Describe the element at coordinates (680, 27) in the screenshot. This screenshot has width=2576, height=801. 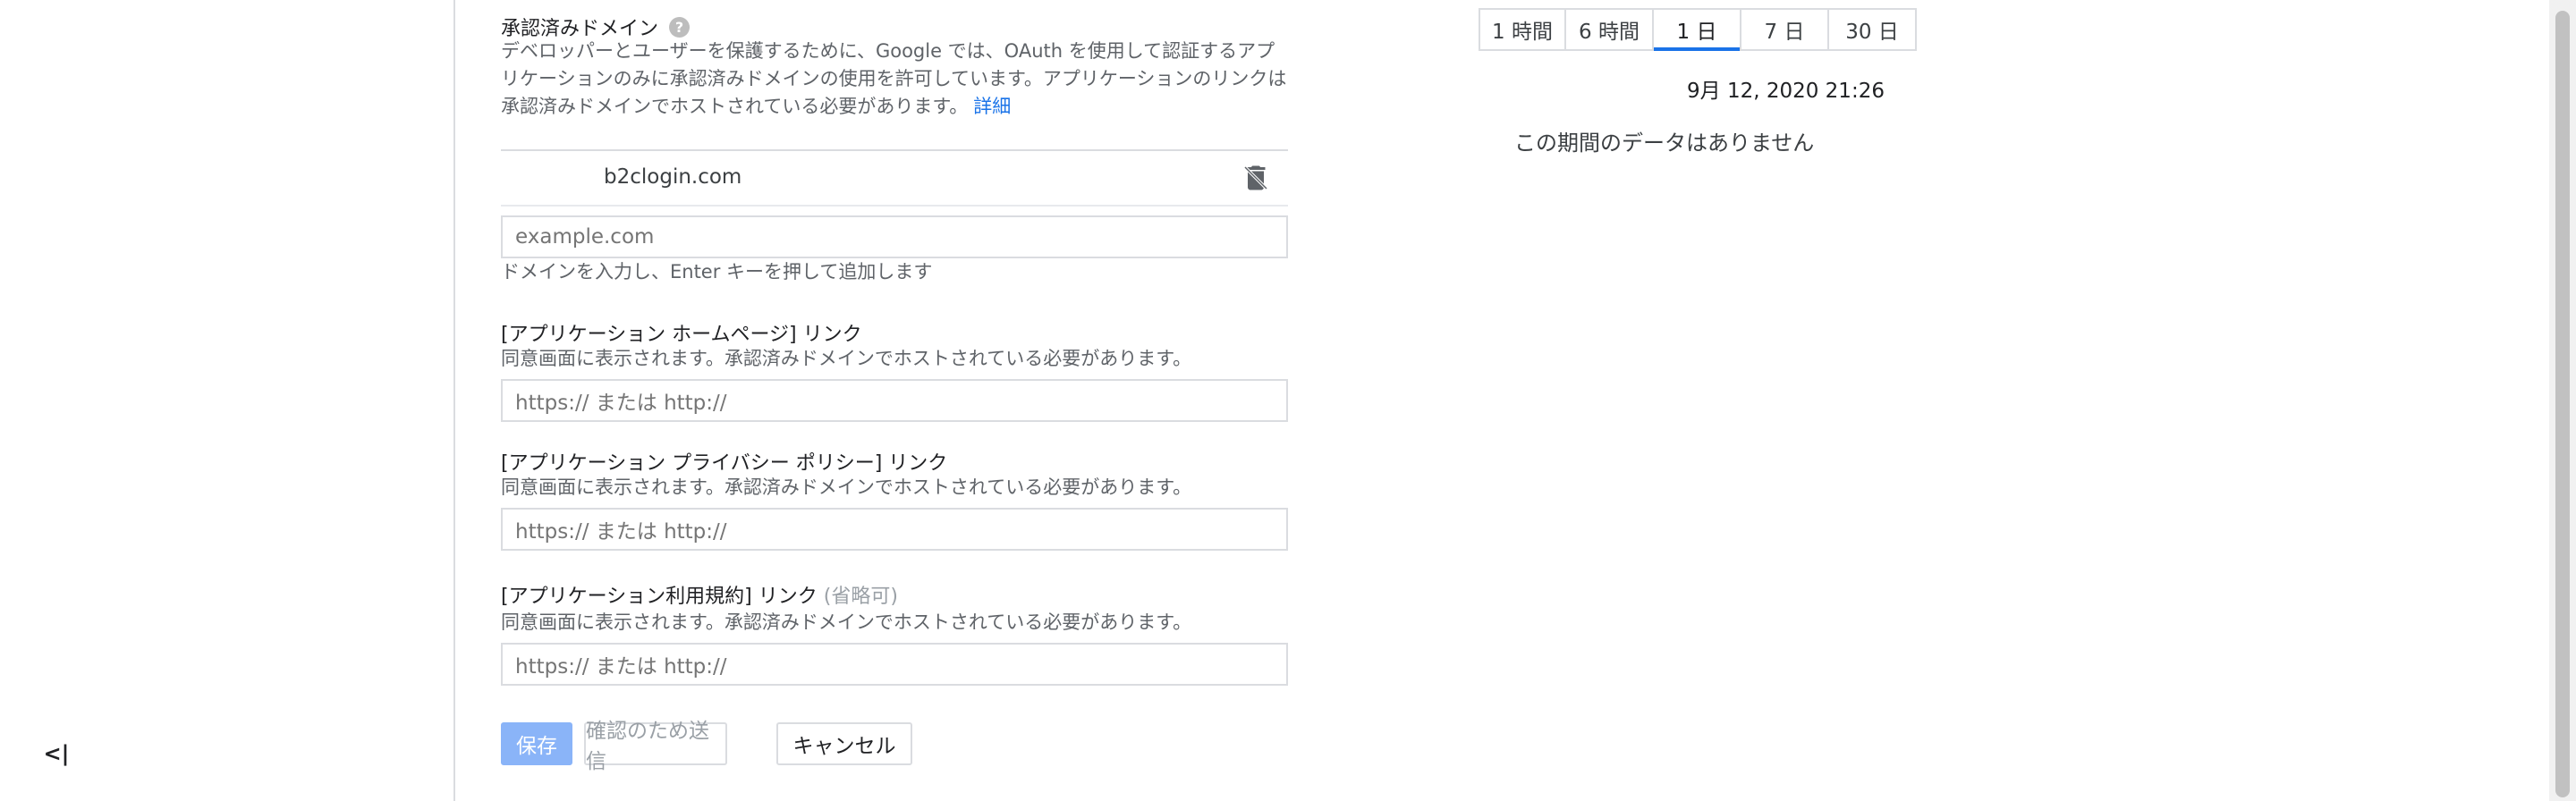
I see `help-icon: ?` at that location.